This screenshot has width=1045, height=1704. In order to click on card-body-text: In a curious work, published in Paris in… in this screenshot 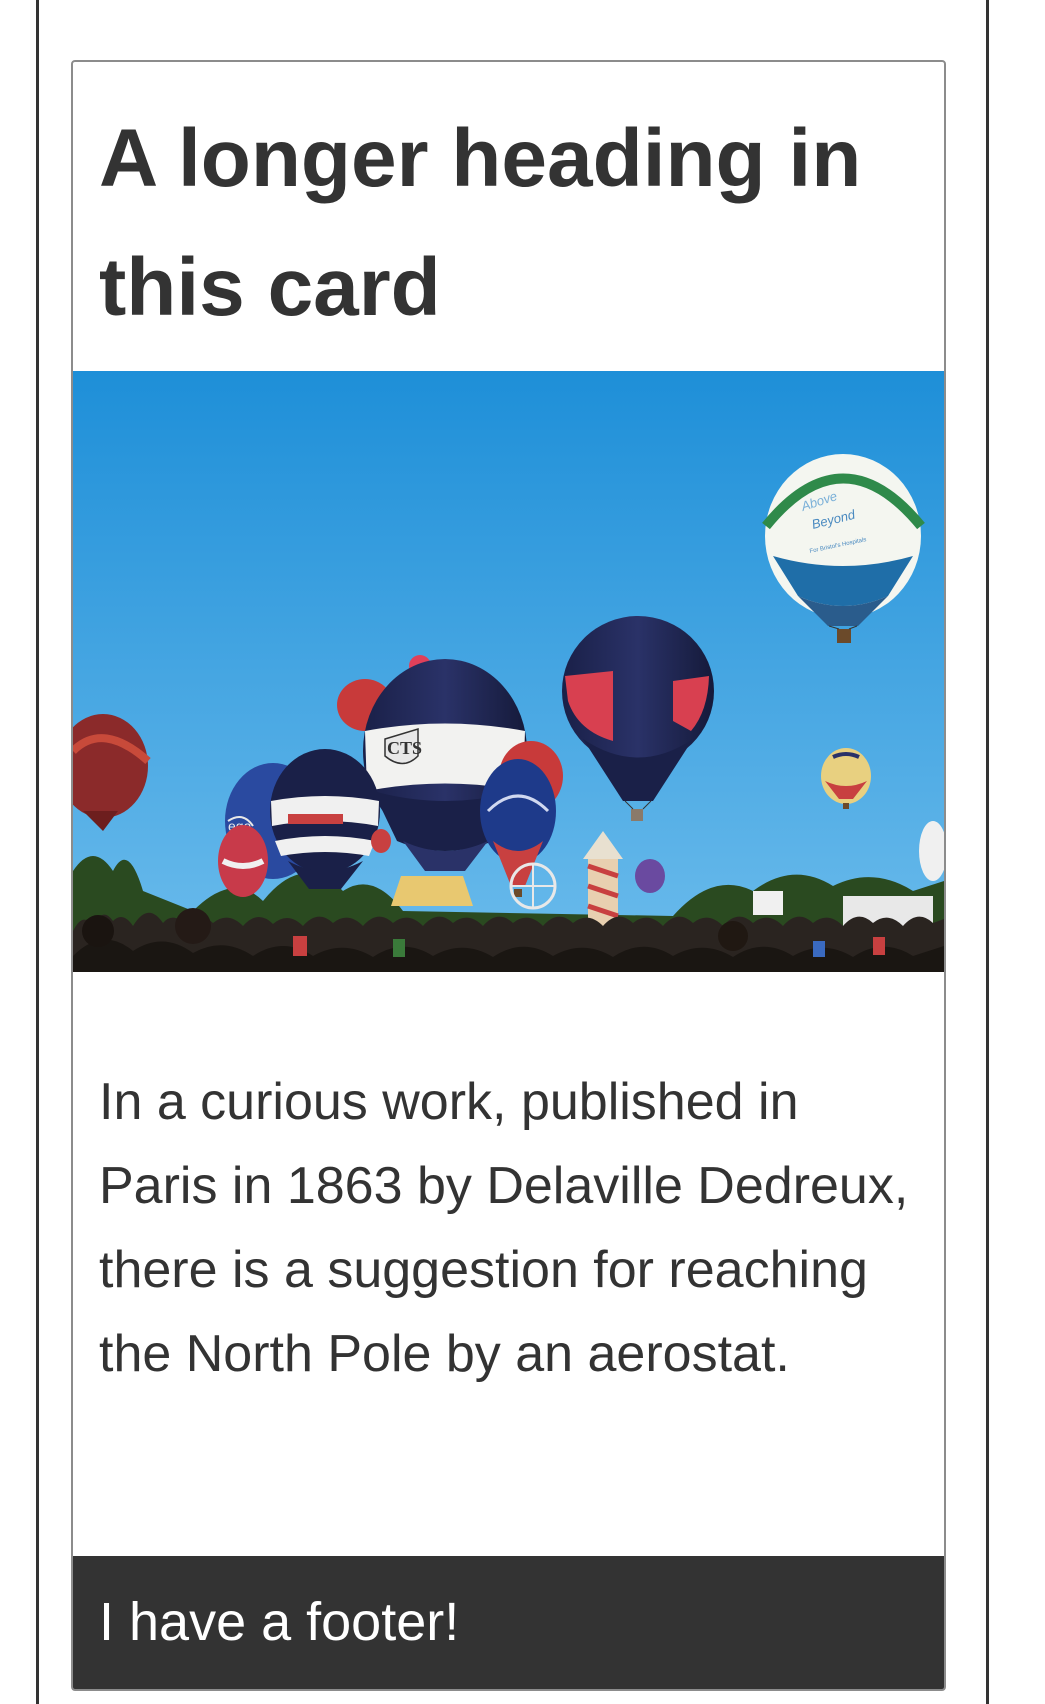, I will do `click(504, 1228)`.